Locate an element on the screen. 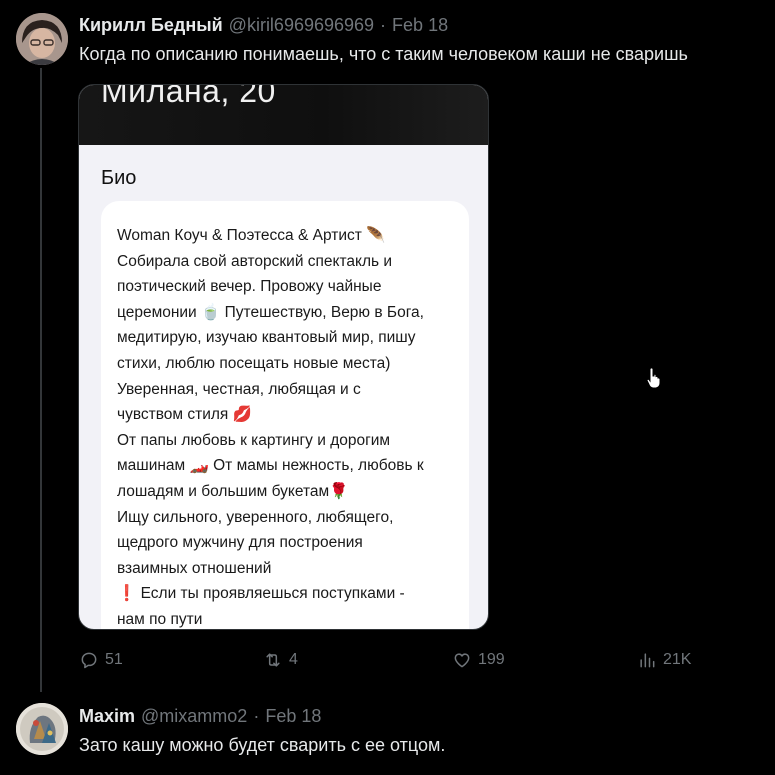 This screenshot has height=775, width=775. bio-line: церемонии 🍵 Путешествую, Верю в Бога, is located at coordinates (270, 312).